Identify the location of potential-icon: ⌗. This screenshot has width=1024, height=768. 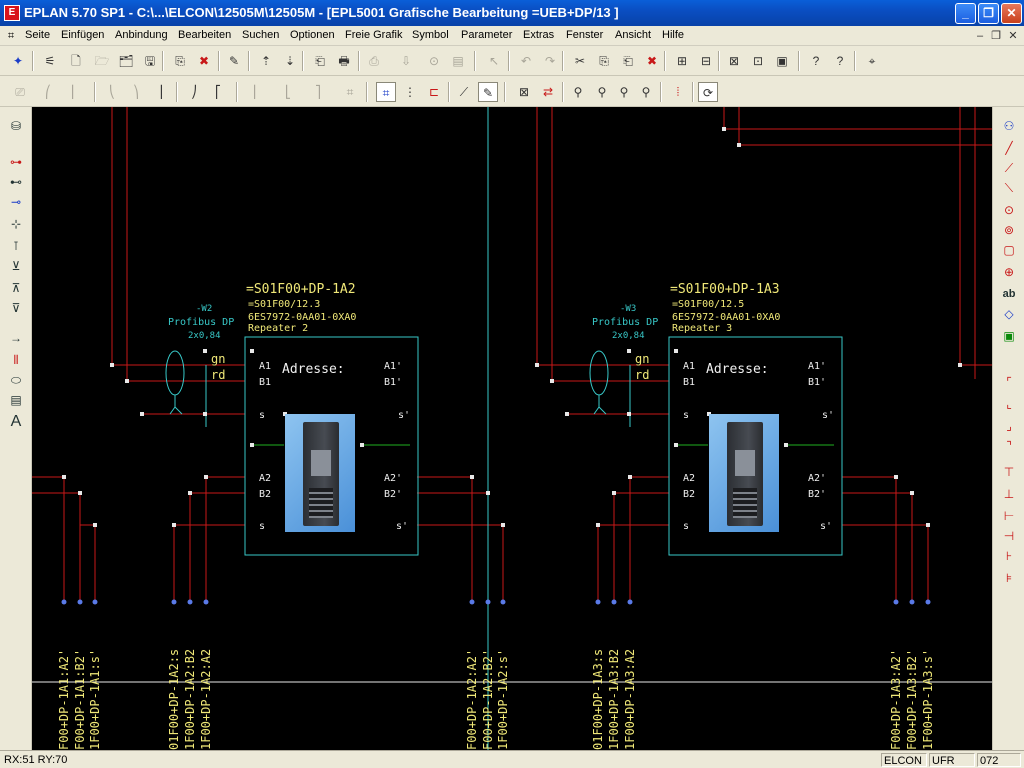
(350, 92).